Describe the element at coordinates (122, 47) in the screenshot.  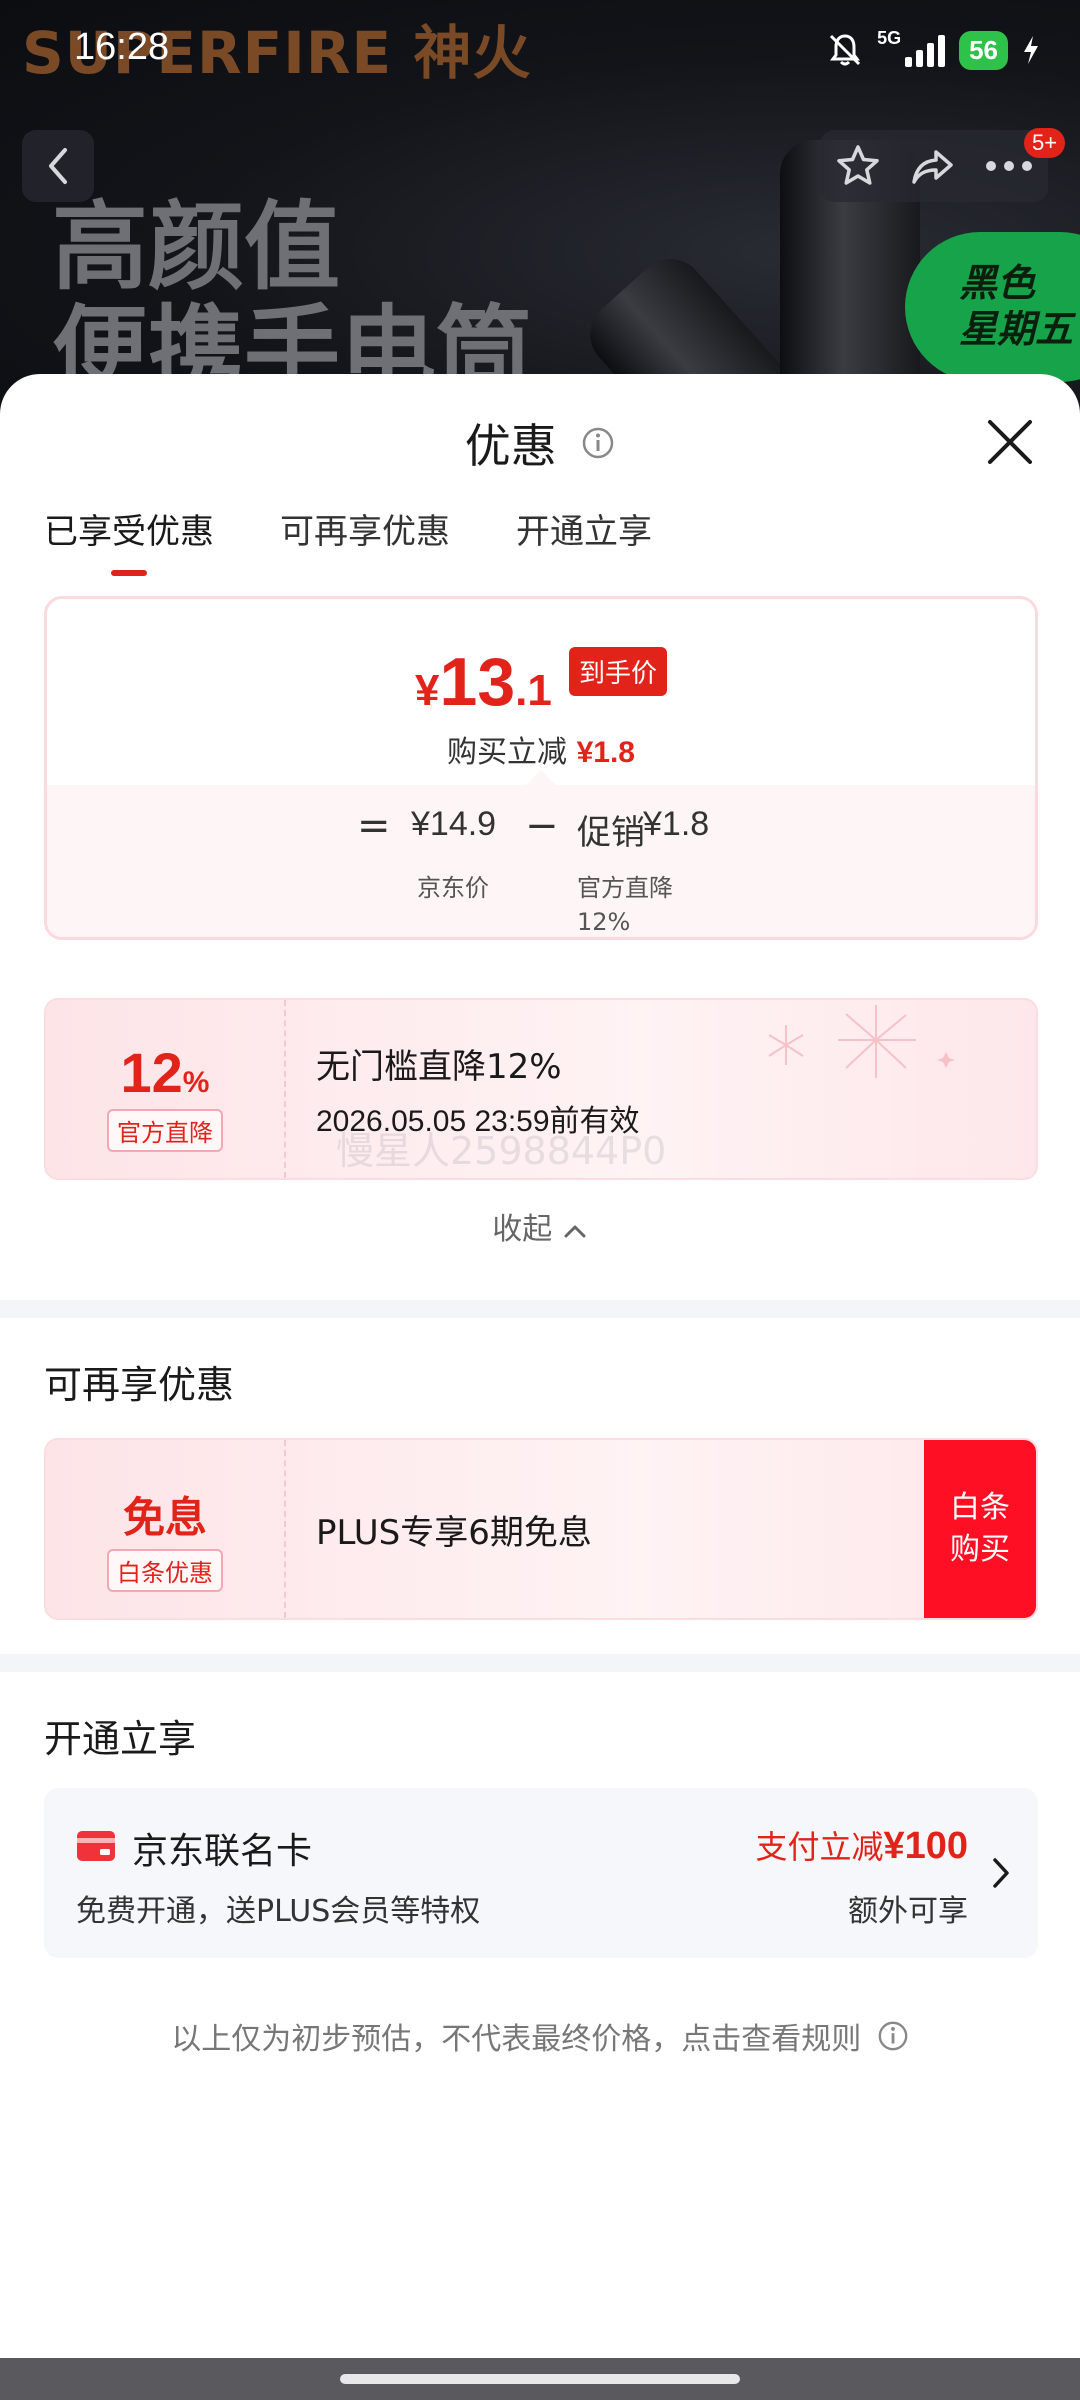
I see `status-time: 16:28` at that location.